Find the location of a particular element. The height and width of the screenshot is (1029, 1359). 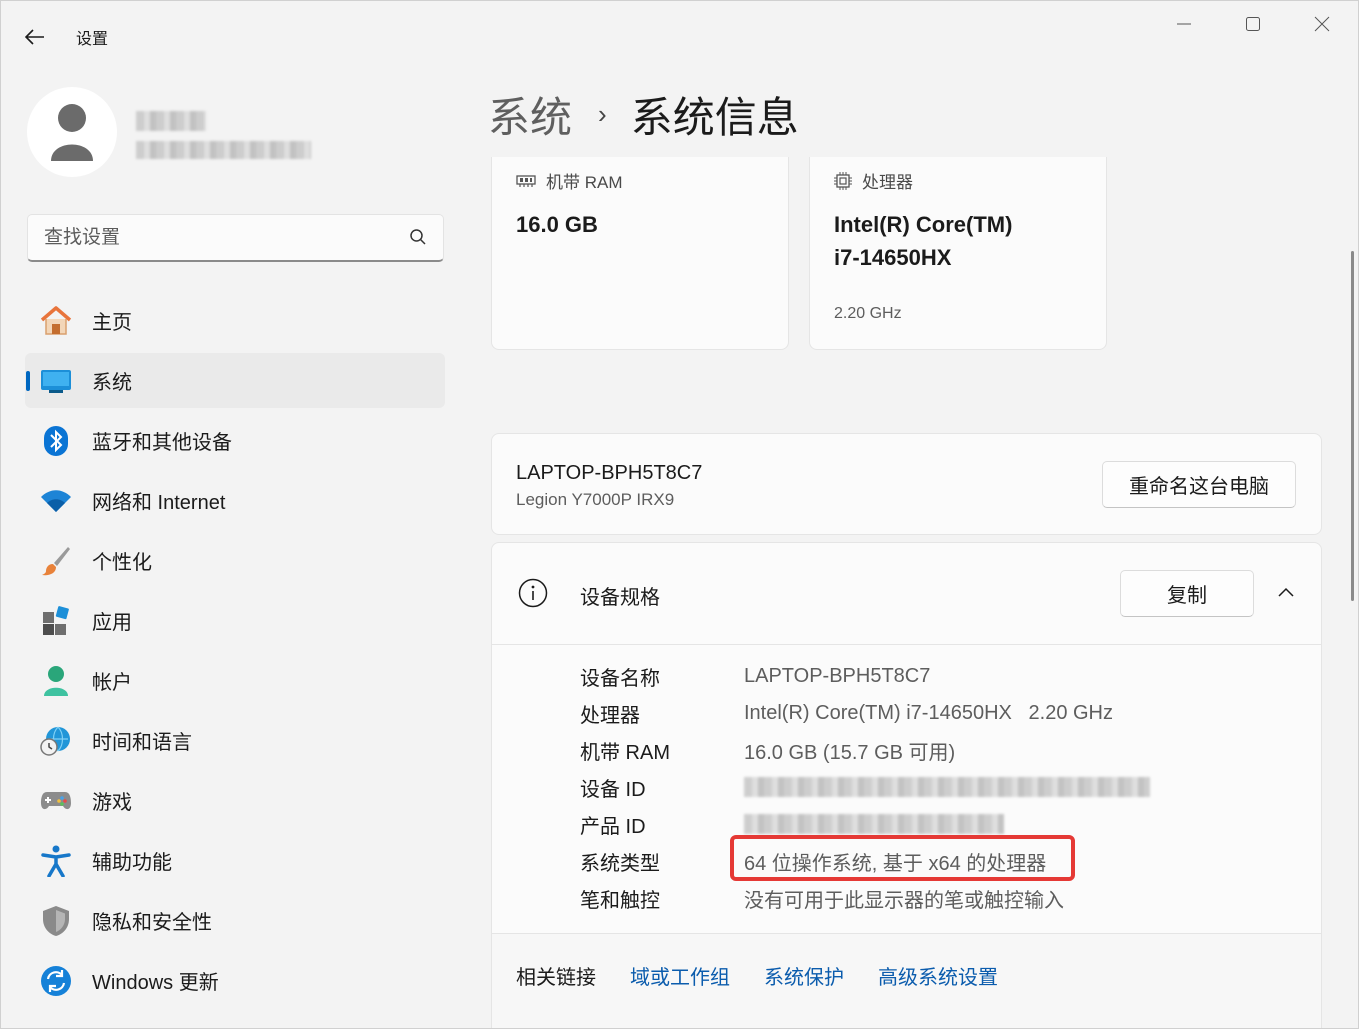

rename-pc-button: 重命名这台电脑 is located at coordinates (1199, 484).